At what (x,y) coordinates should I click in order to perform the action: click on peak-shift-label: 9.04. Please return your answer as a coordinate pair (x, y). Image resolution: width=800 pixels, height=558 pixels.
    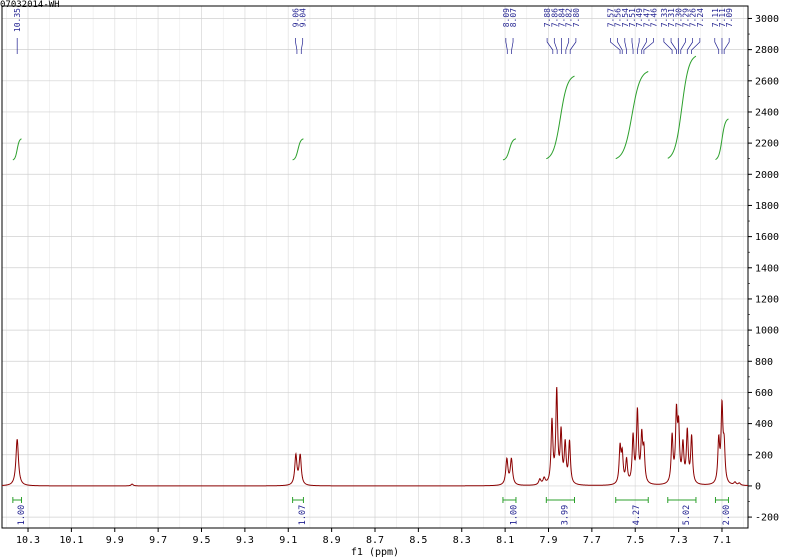
    Looking at the image, I should click on (303, 17).